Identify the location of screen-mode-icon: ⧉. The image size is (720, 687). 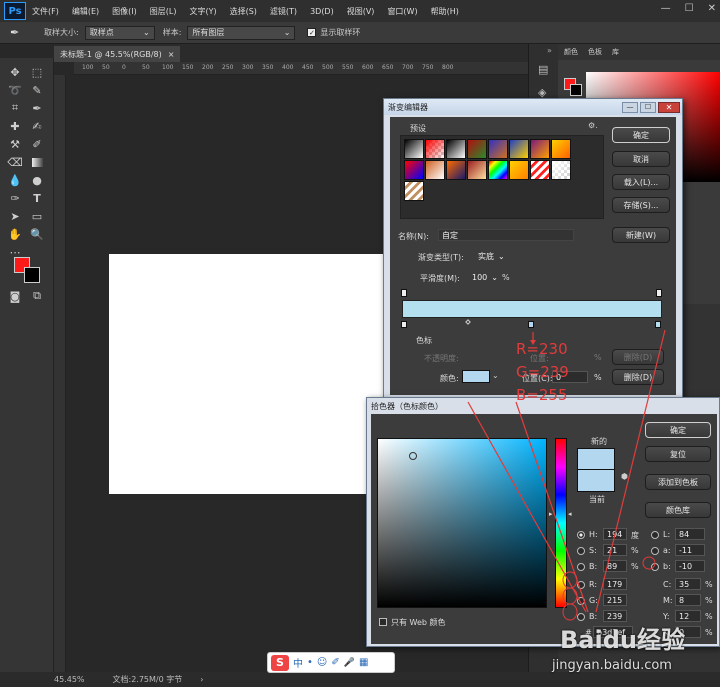
(37, 296).